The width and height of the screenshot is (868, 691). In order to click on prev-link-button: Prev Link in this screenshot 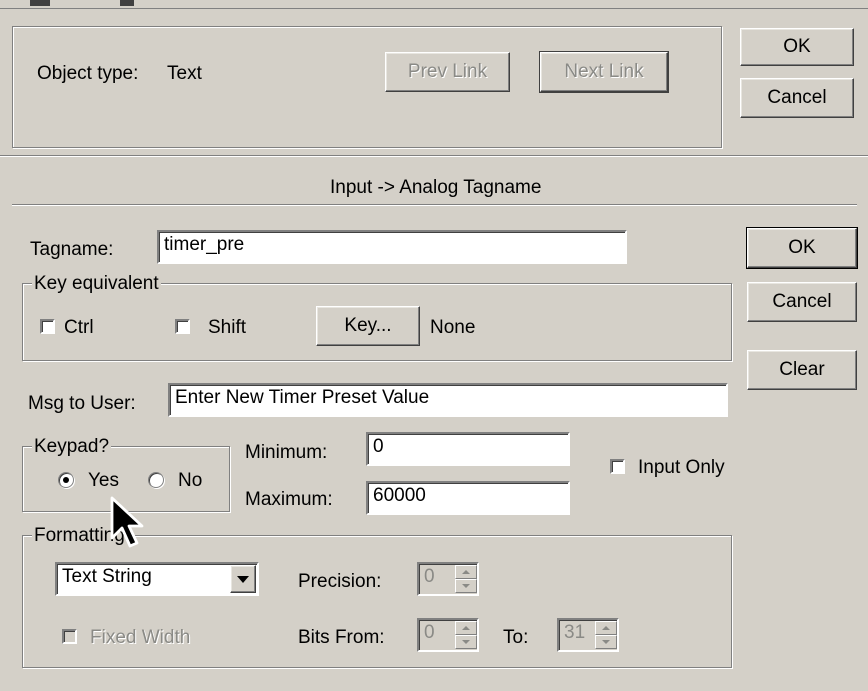, I will do `click(447, 72)`.